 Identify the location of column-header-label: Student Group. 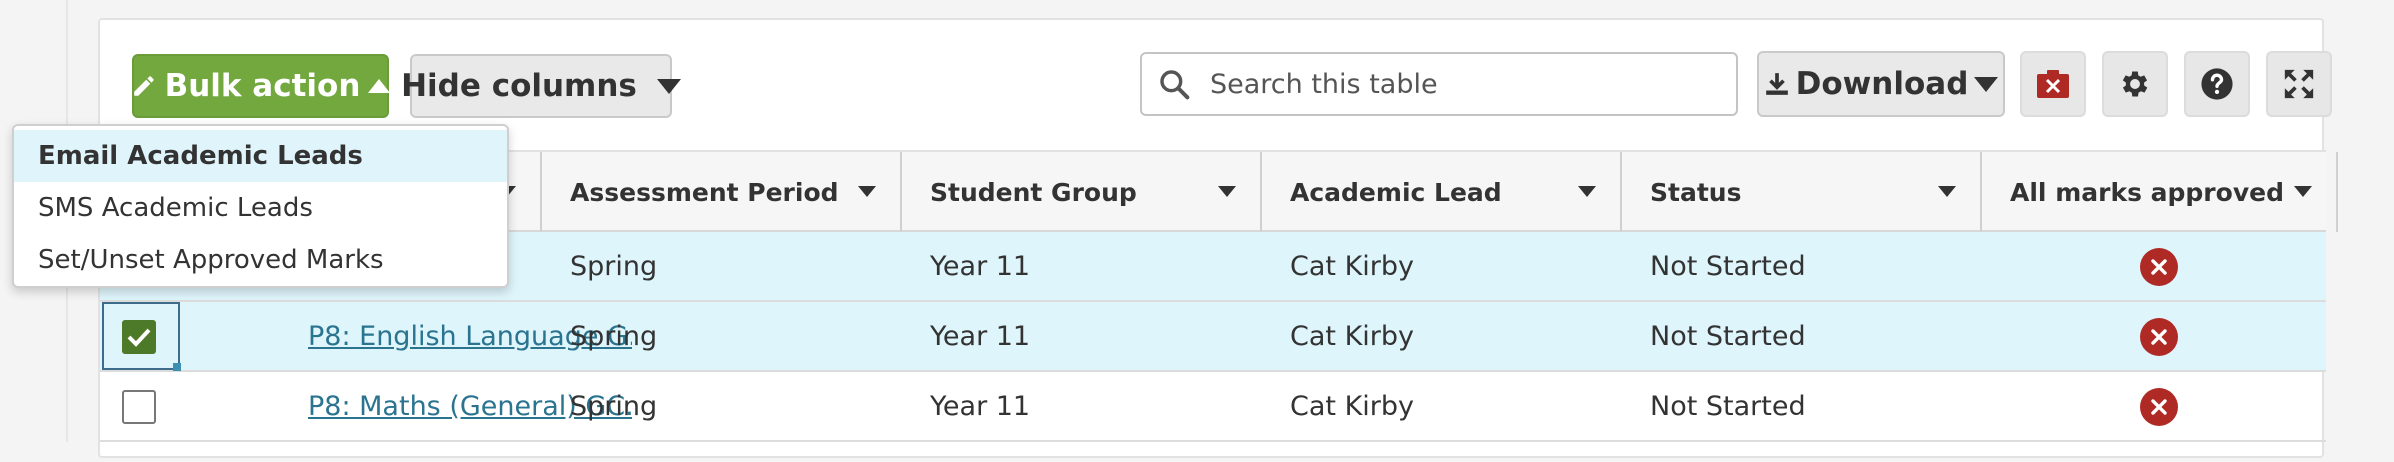
(1033, 192).